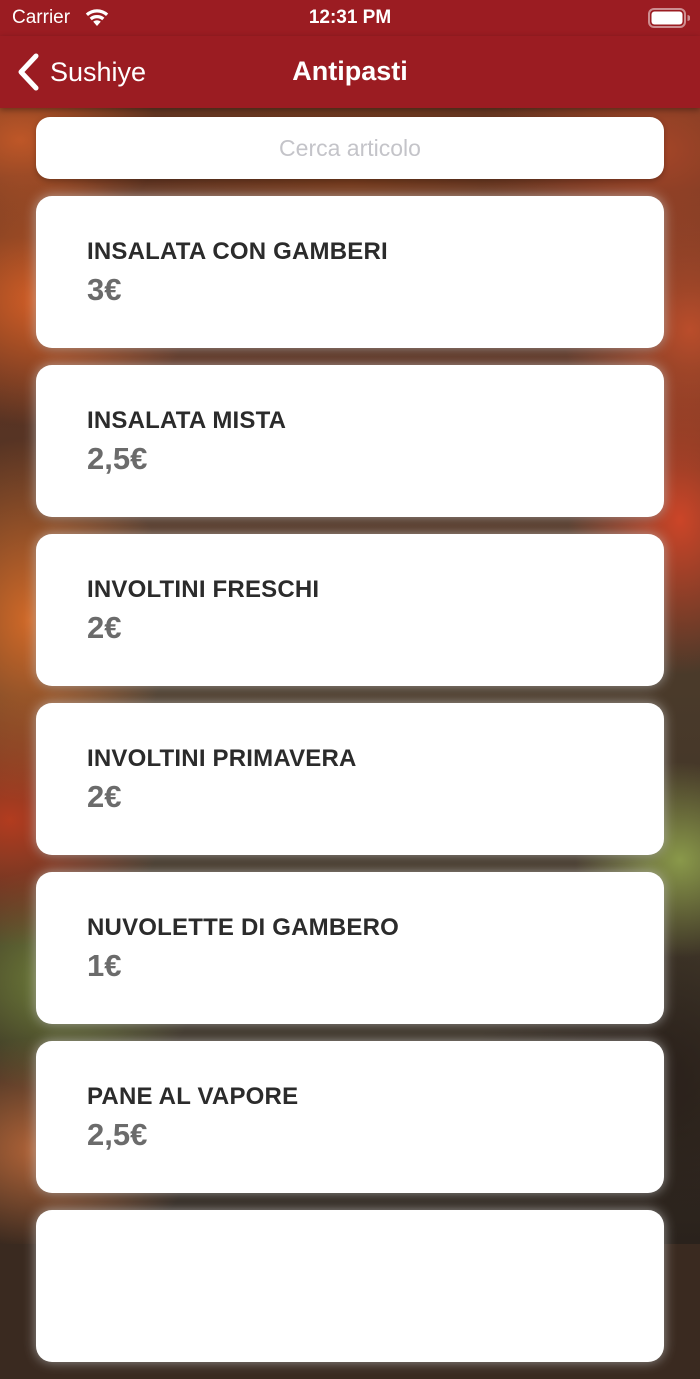 The height and width of the screenshot is (1379, 700). What do you see at coordinates (187, 420) in the screenshot?
I see `menu-item-name: INSALATA MISTA` at bounding box center [187, 420].